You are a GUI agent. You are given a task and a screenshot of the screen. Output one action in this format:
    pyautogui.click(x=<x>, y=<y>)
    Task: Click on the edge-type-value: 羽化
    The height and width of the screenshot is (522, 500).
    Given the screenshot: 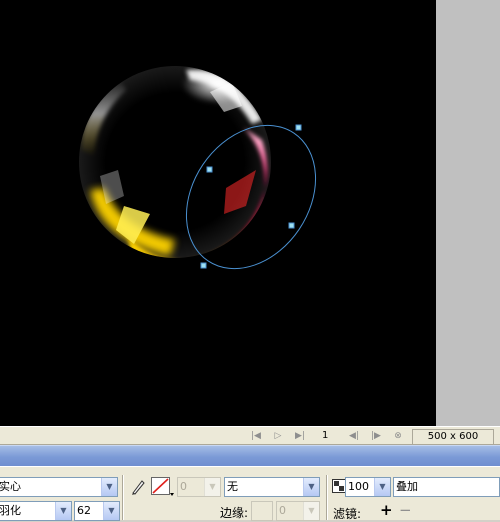 What is the action you would take?
    pyautogui.click(x=10, y=510)
    